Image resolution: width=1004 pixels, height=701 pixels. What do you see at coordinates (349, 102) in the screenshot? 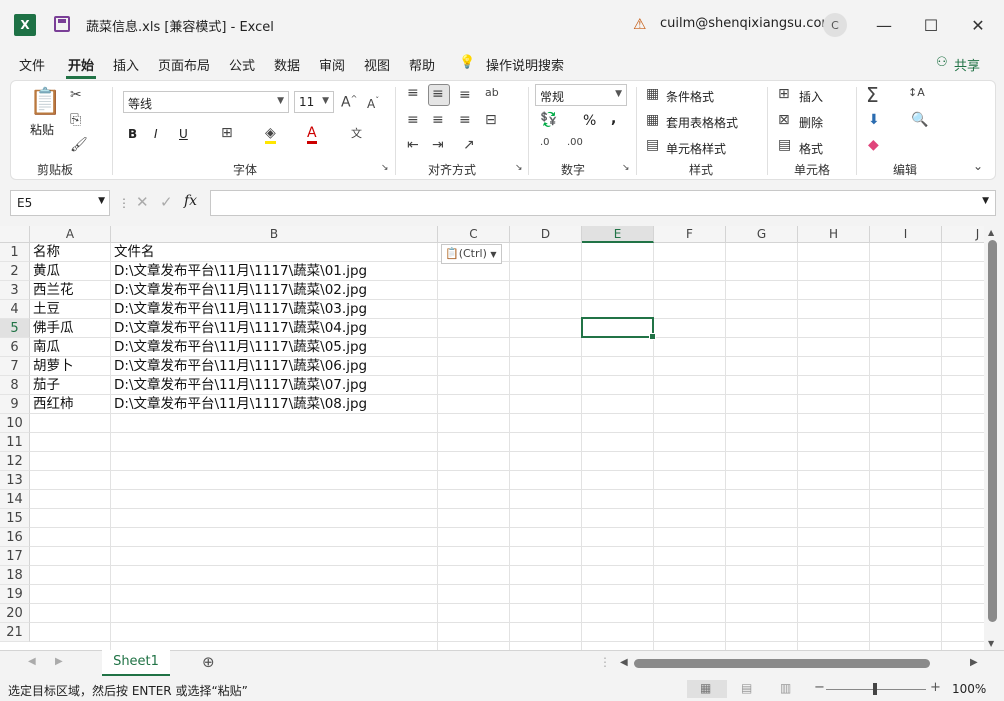
I see `increase-font-icon: A^` at bounding box center [349, 102].